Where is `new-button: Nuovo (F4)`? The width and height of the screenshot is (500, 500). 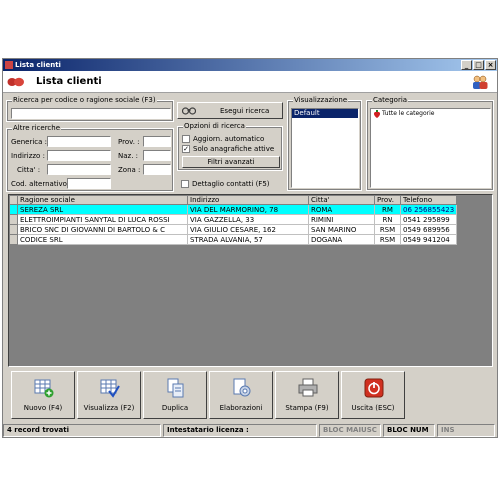 new-button: Nuovo (F4) is located at coordinates (43, 395).